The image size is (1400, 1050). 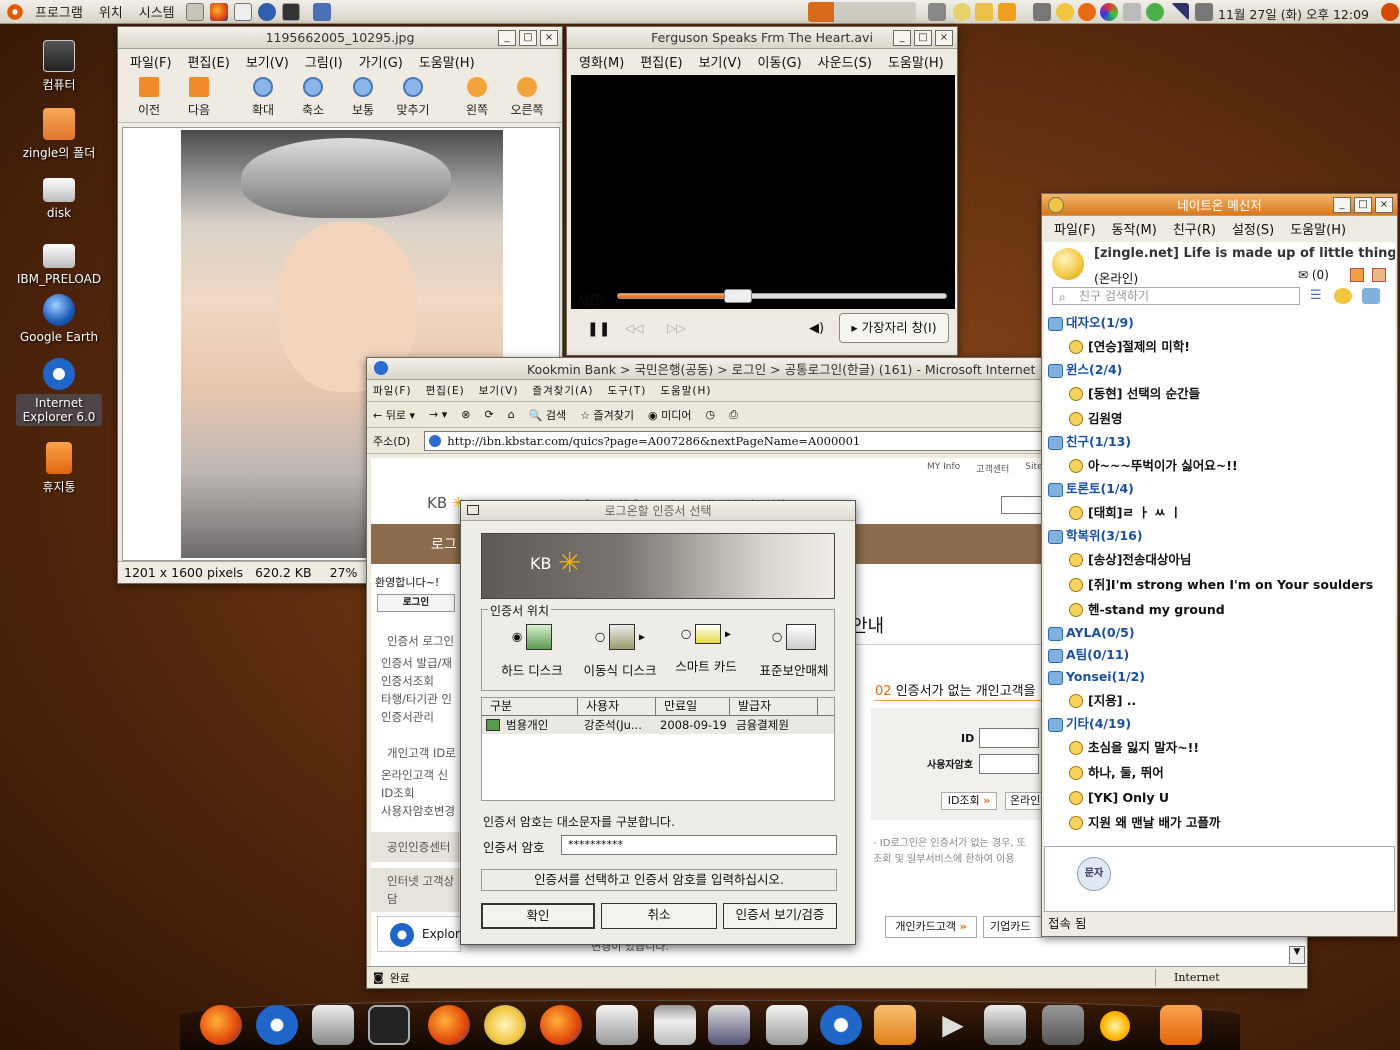 I want to click on tray-color-icon, so click(x=1109, y=11).